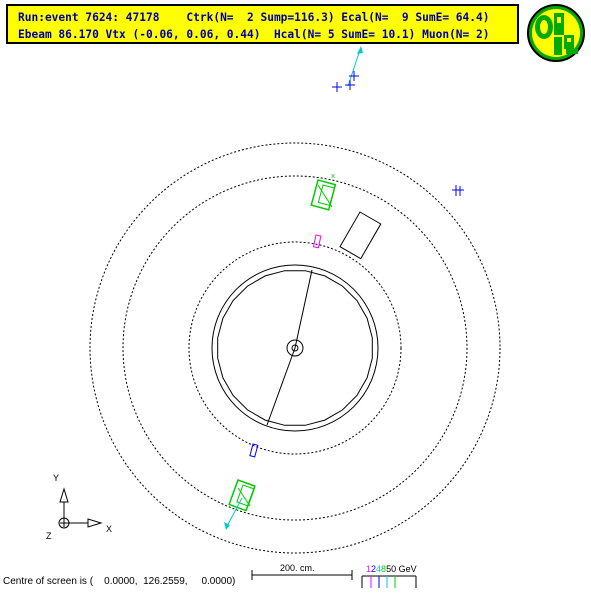  Describe the element at coordinates (323, 195) in the screenshot. I see `ecal-cluster-upper` at that location.